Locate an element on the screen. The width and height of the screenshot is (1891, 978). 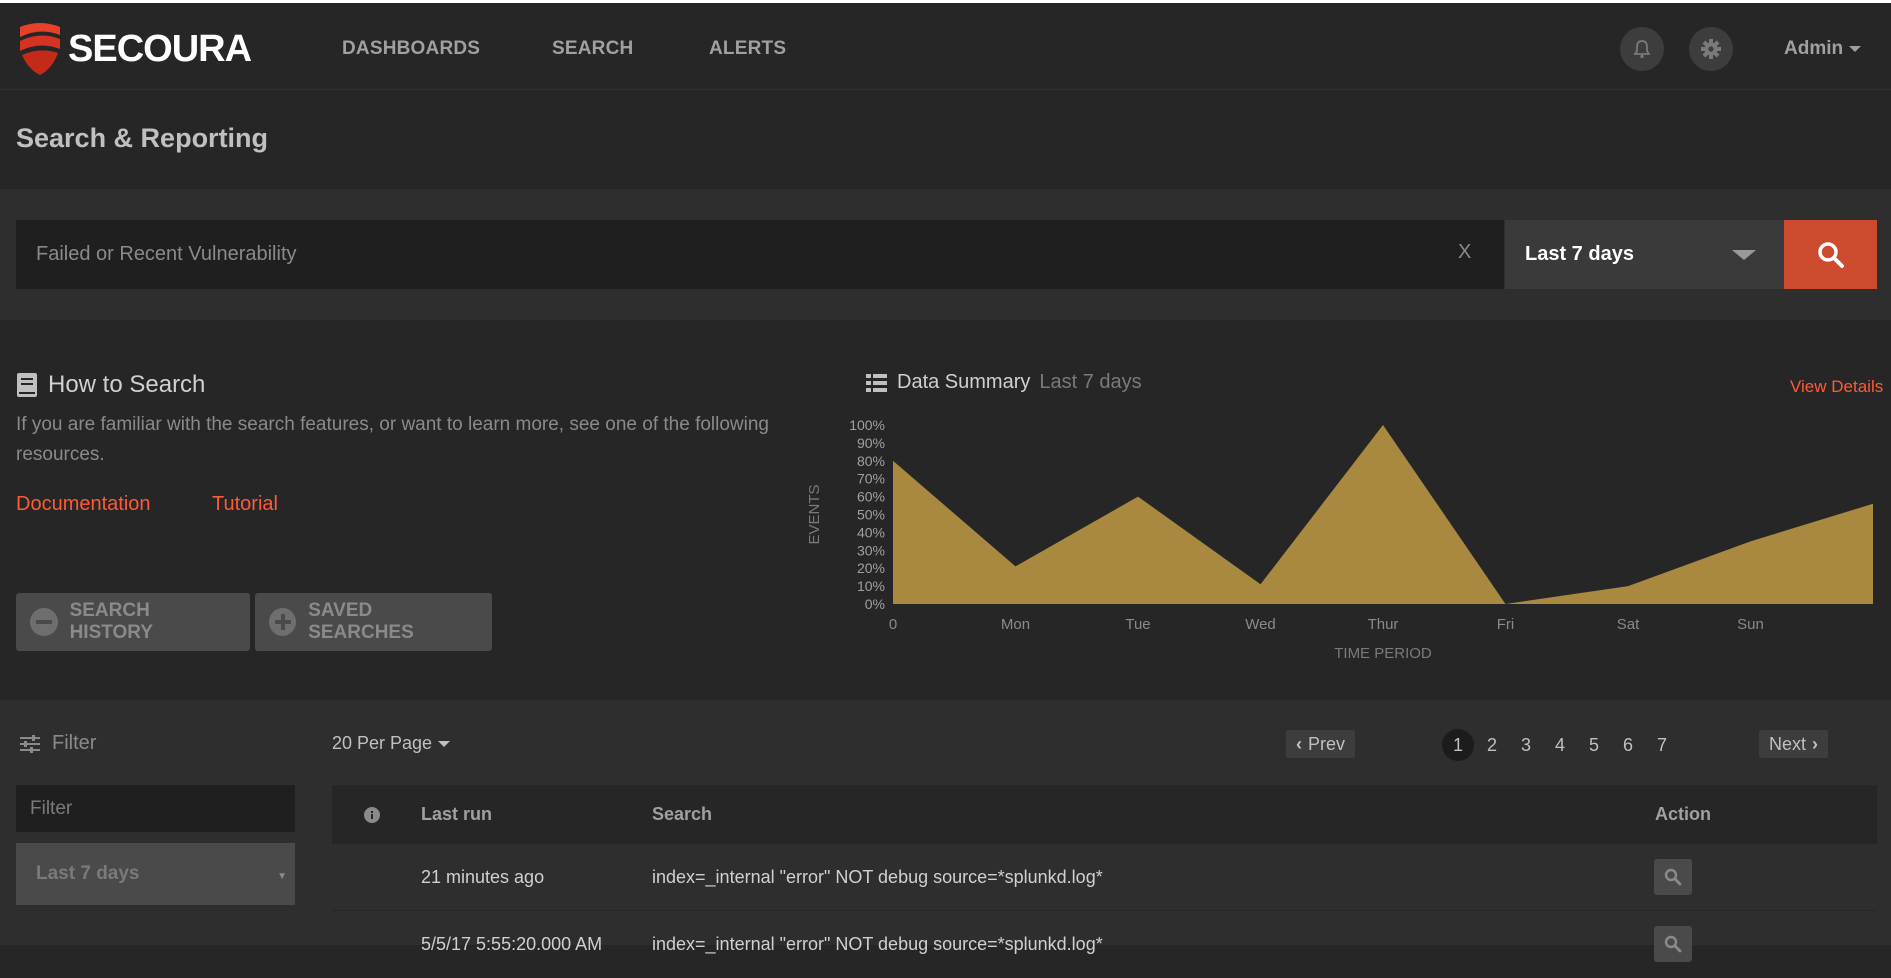
next-page-label: Next is located at coordinates (1788, 743).